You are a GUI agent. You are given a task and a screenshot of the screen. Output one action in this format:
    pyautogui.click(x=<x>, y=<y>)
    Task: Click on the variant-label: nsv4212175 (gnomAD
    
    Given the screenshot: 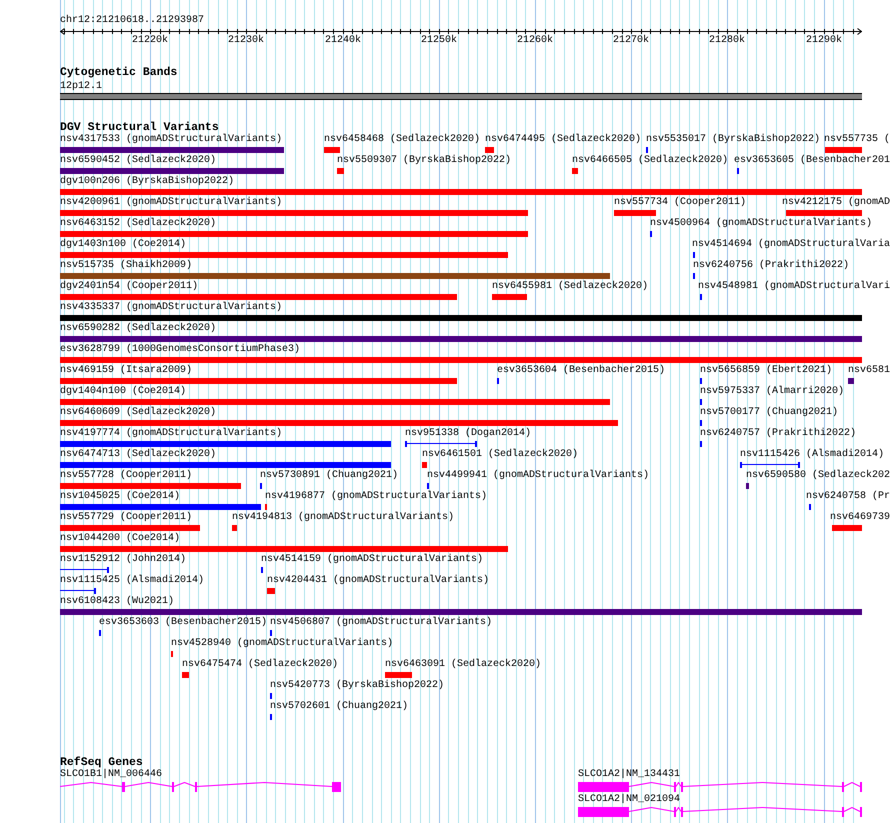 What is the action you would take?
    pyautogui.click(x=836, y=202)
    